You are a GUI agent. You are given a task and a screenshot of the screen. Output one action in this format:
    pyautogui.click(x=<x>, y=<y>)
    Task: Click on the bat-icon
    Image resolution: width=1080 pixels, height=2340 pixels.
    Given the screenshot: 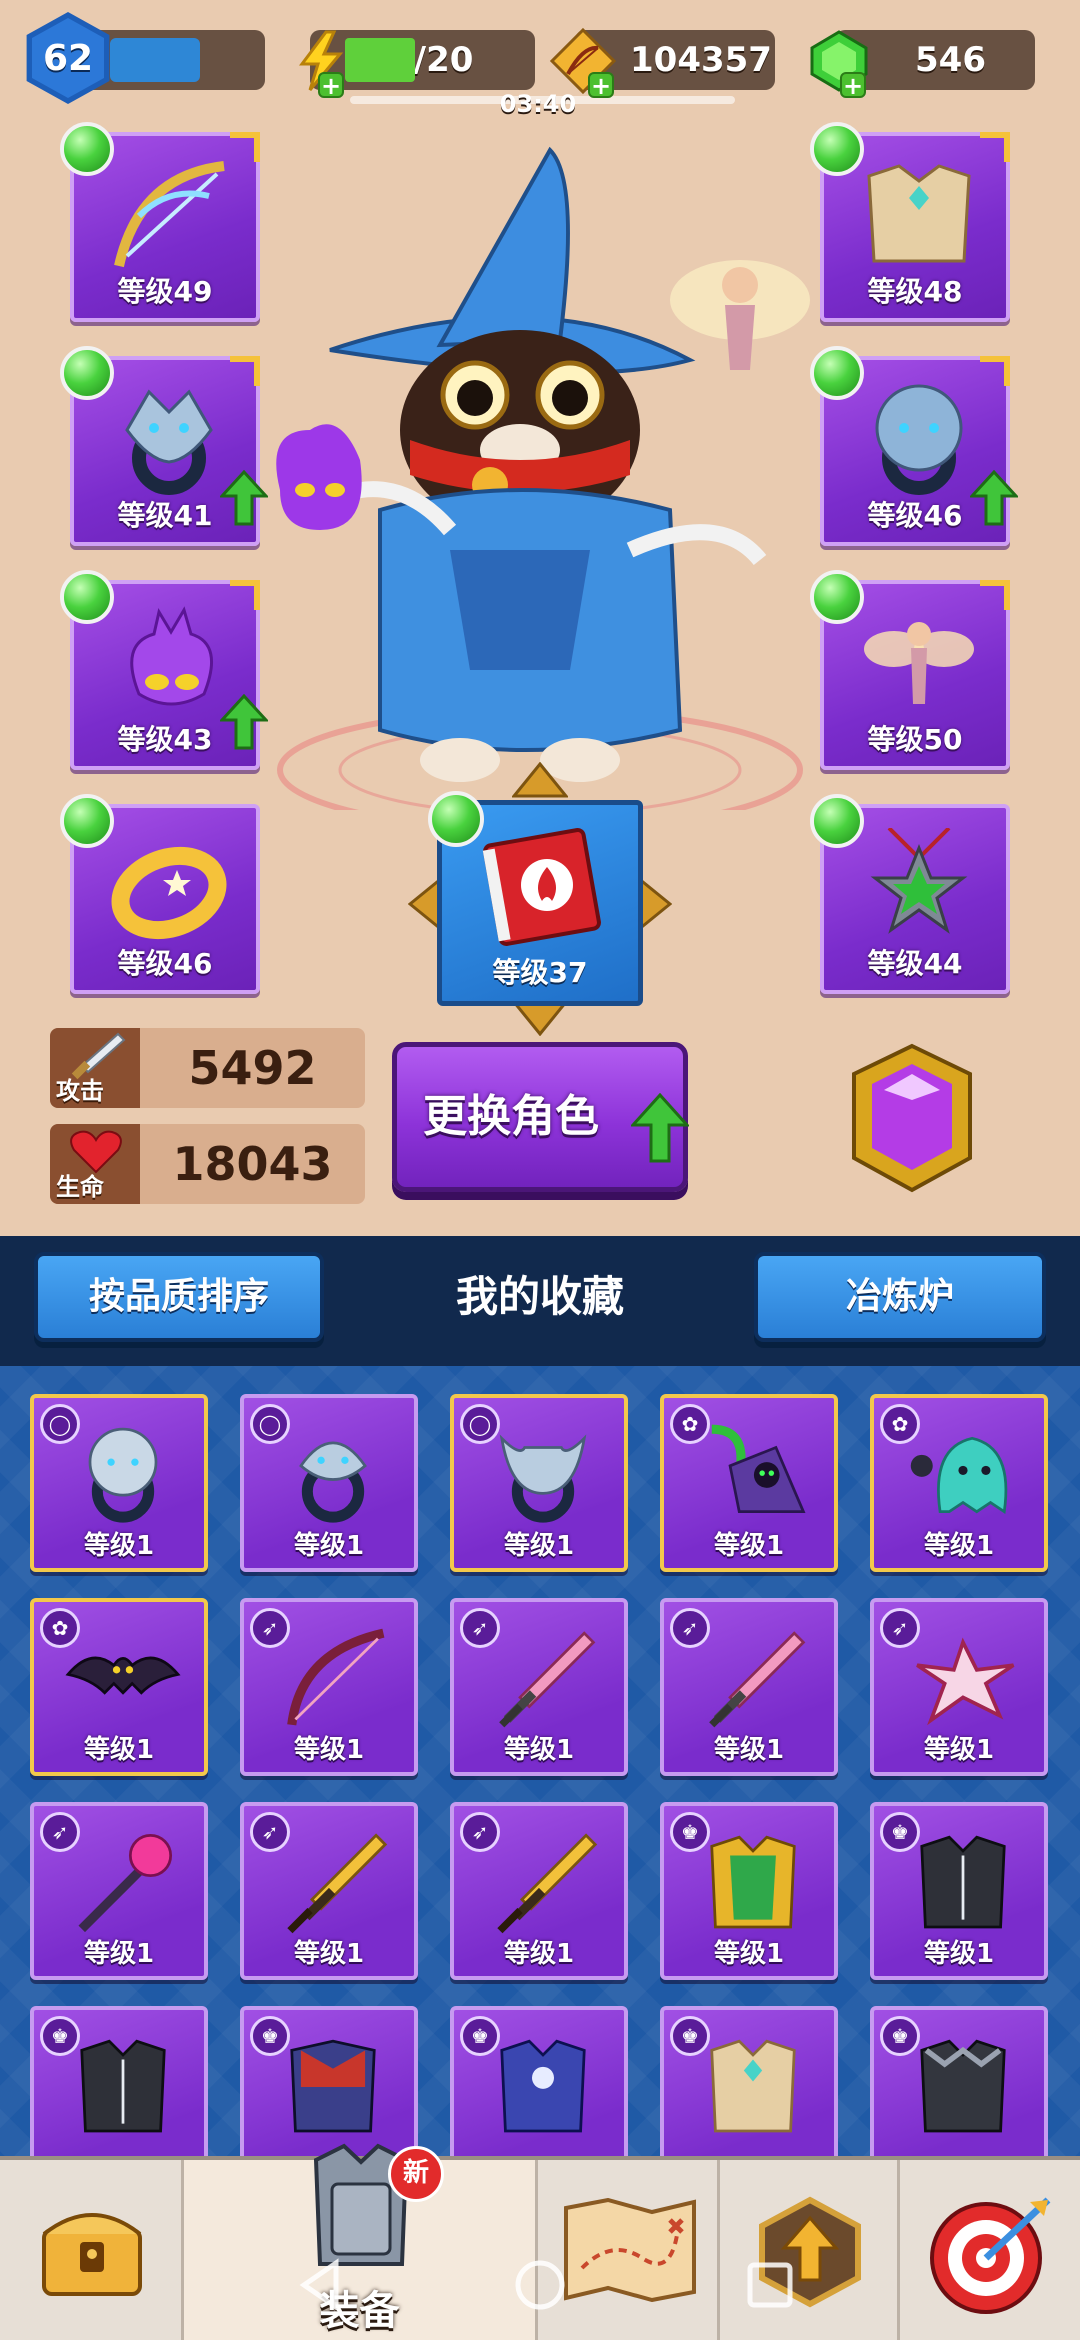 What is the action you would take?
    pyautogui.click(x=123, y=1675)
    